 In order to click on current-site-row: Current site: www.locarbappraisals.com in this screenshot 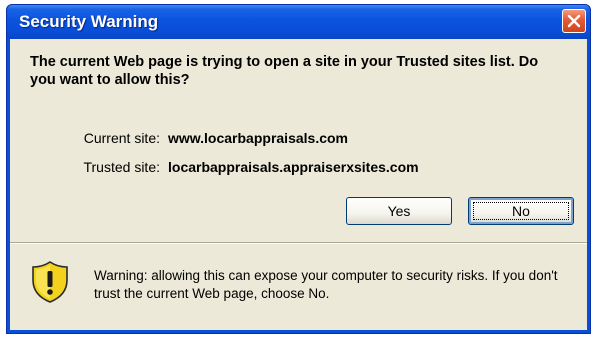, I will do `click(297, 140)`.